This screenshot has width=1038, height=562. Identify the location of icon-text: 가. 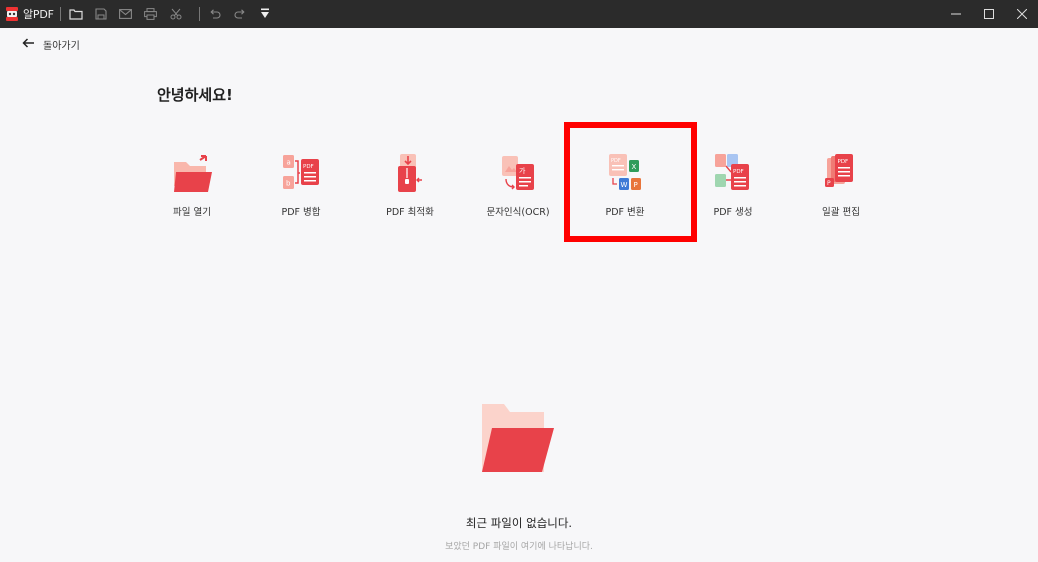
(522, 170).